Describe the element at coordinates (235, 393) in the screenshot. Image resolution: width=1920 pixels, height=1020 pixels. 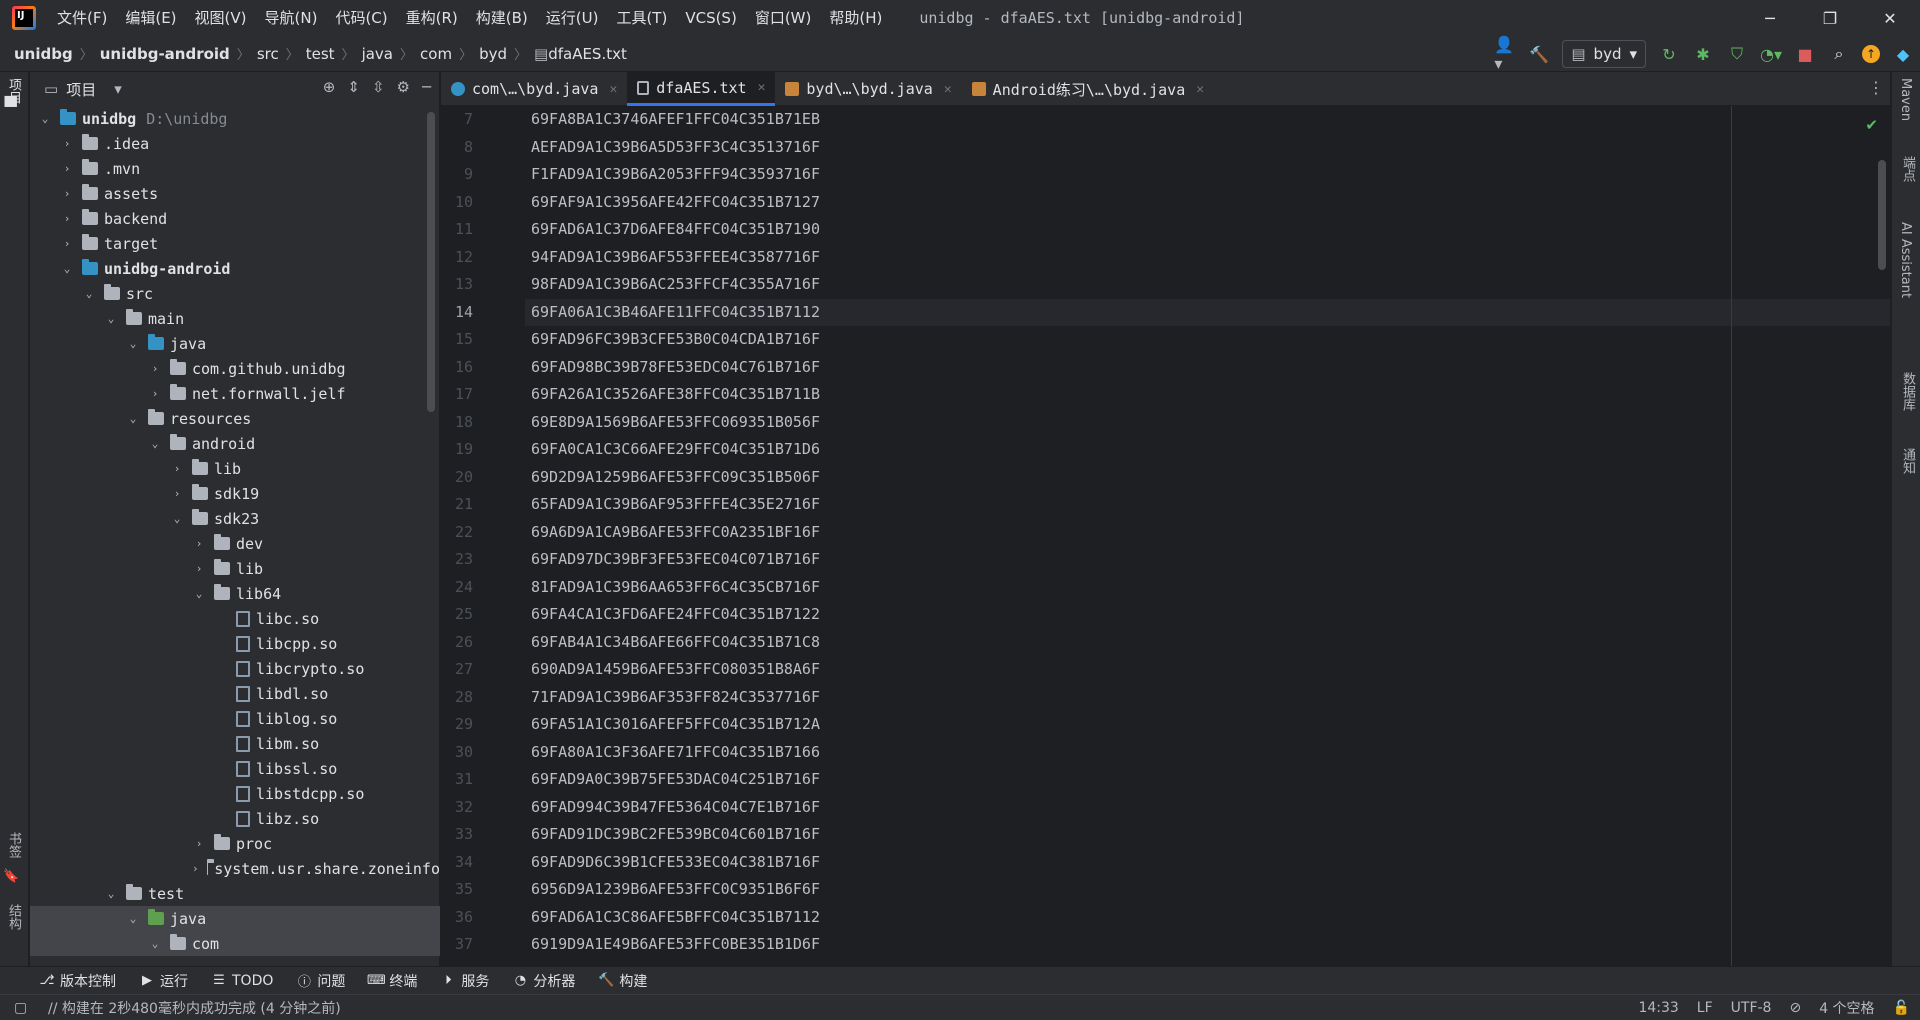
I see `tree-item: › net.fornwall.jelf` at that location.